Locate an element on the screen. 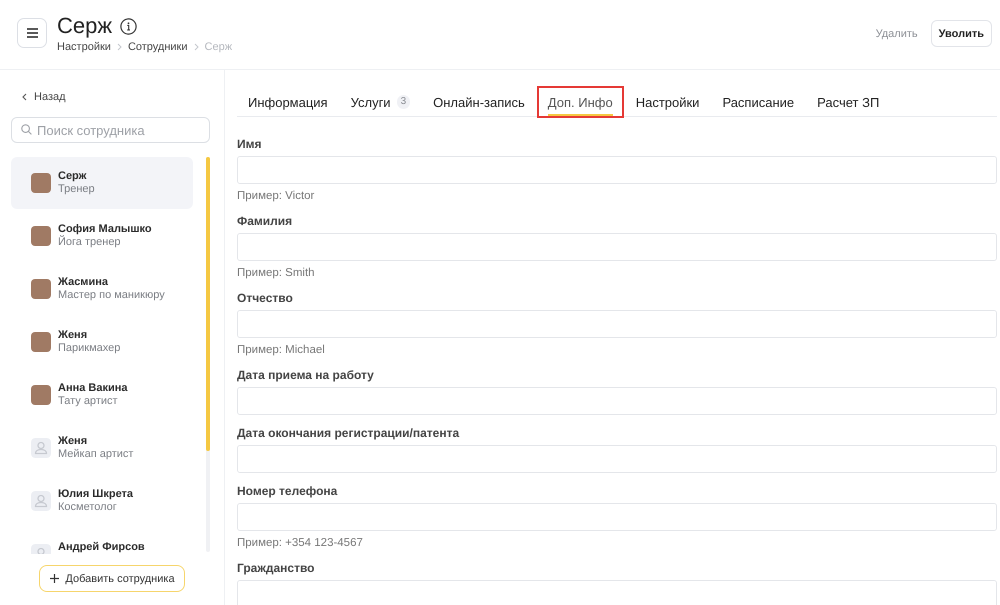 This screenshot has width=1000, height=605. employee-item: Женя Мейкап артист is located at coordinates (102, 448).